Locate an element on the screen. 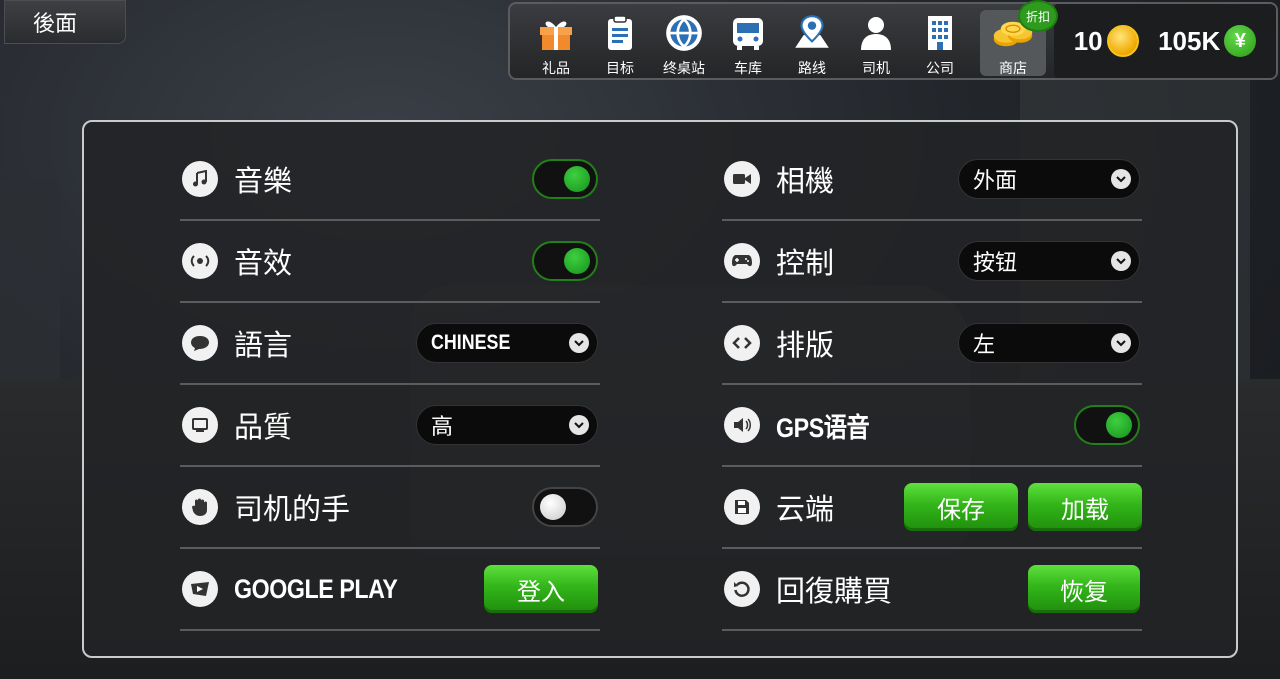 Image resolution: width=1280 pixels, height=679 pixels. nav-drivers: 司机 is located at coordinates (876, 41).